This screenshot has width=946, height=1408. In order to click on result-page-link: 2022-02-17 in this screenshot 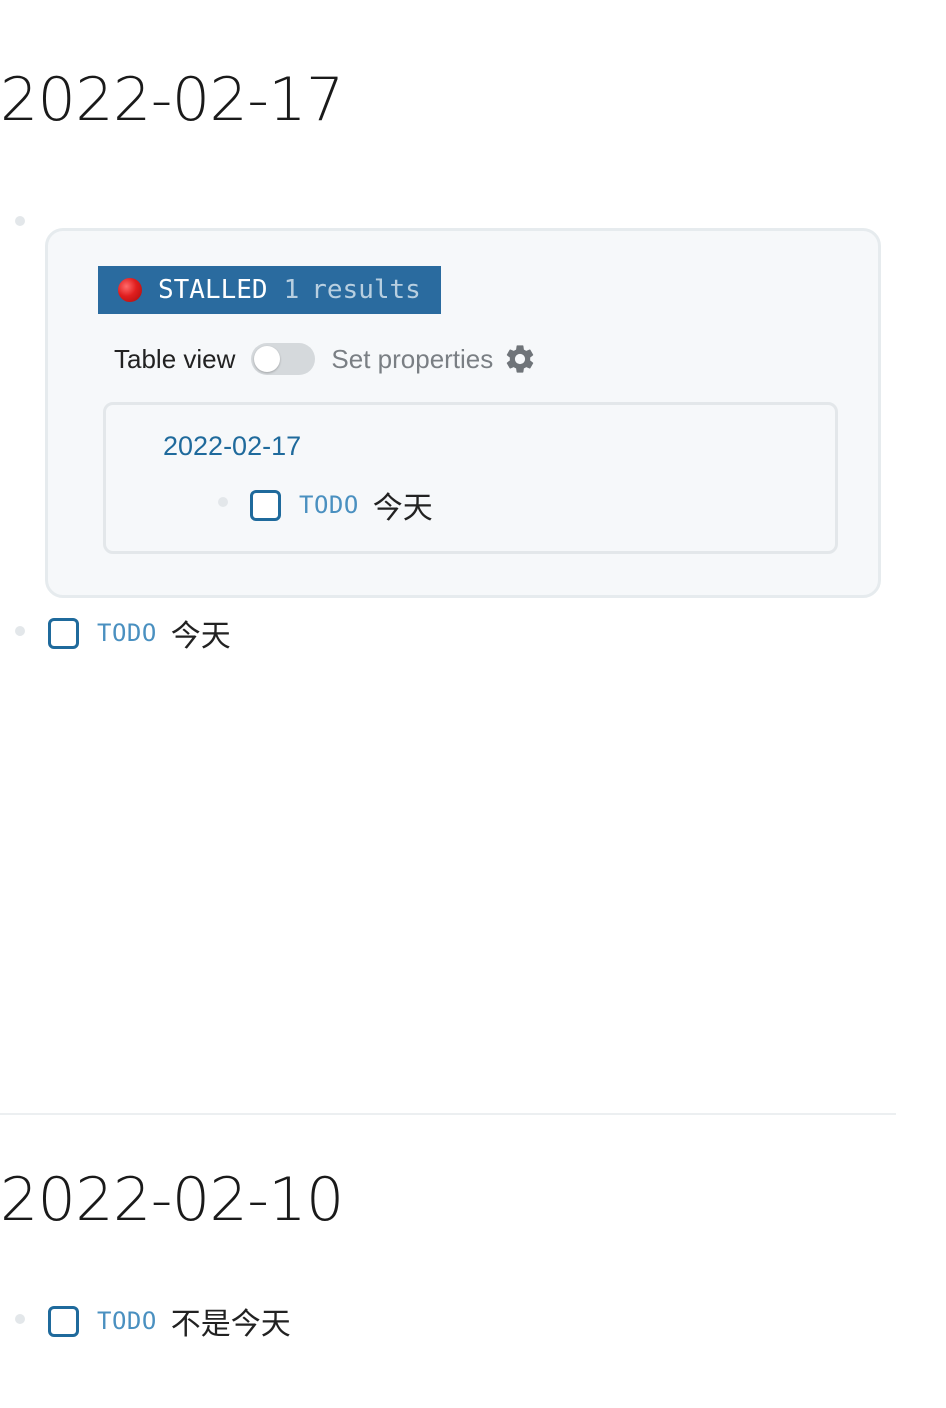, I will do `click(232, 446)`.